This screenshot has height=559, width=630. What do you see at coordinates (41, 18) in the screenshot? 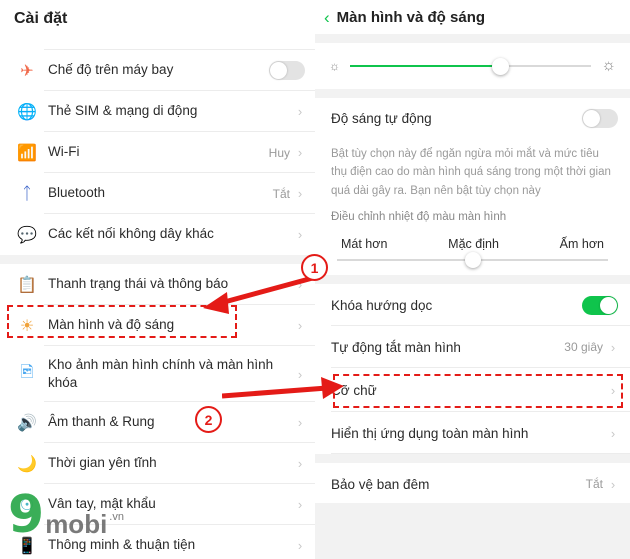
I see `page-title: Cài đặt` at bounding box center [41, 18].